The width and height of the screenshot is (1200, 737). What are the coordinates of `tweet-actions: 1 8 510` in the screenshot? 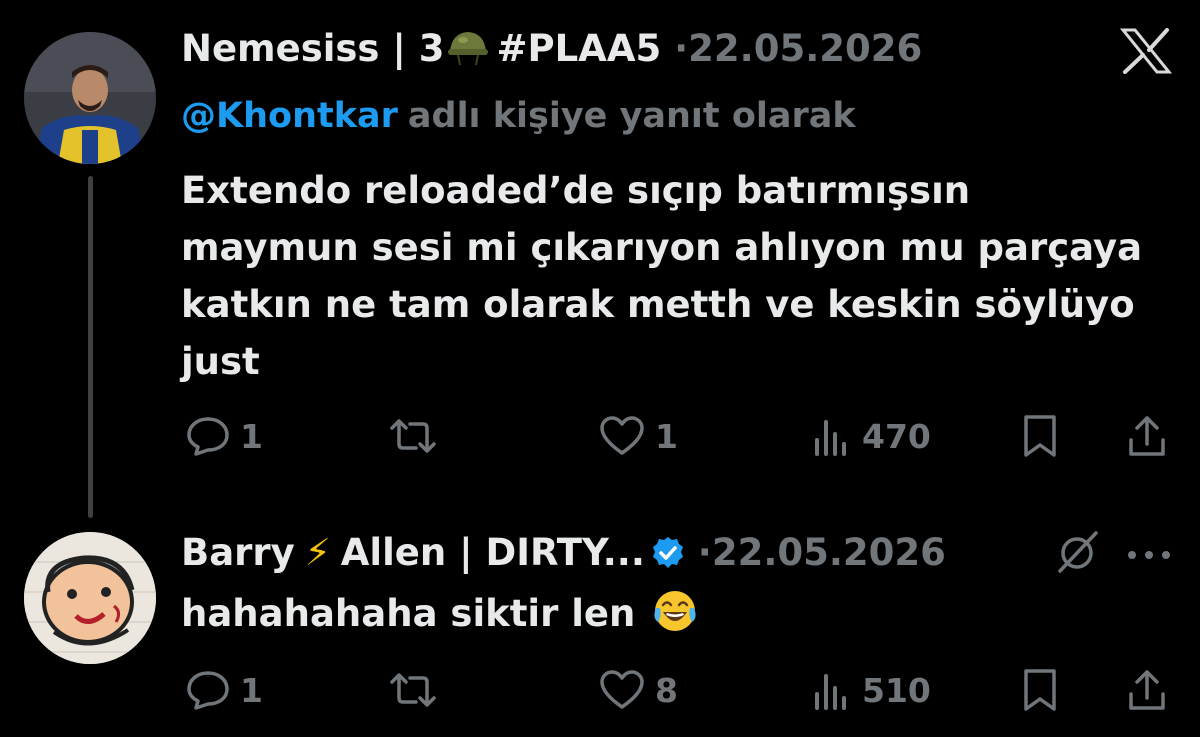 It's located at (600, 690).